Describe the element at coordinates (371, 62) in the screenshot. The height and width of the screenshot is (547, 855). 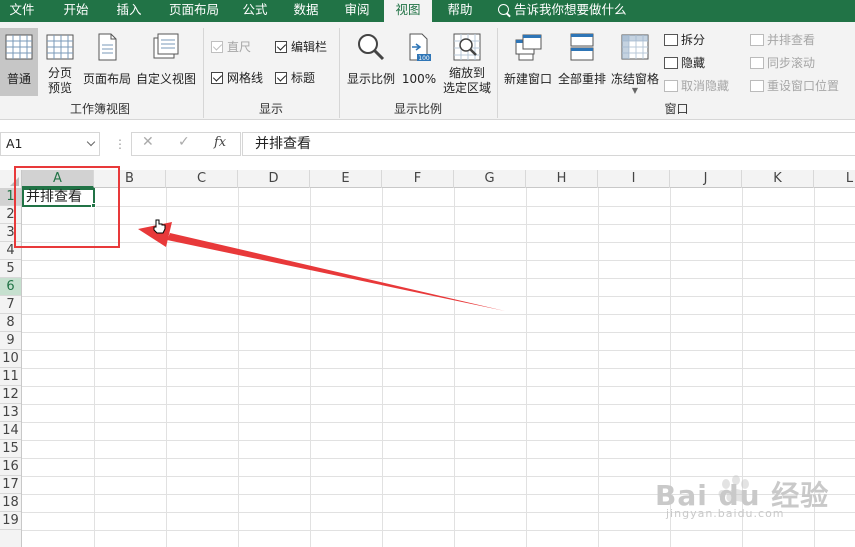
I see `zoom-button: 显示比例` at that location.